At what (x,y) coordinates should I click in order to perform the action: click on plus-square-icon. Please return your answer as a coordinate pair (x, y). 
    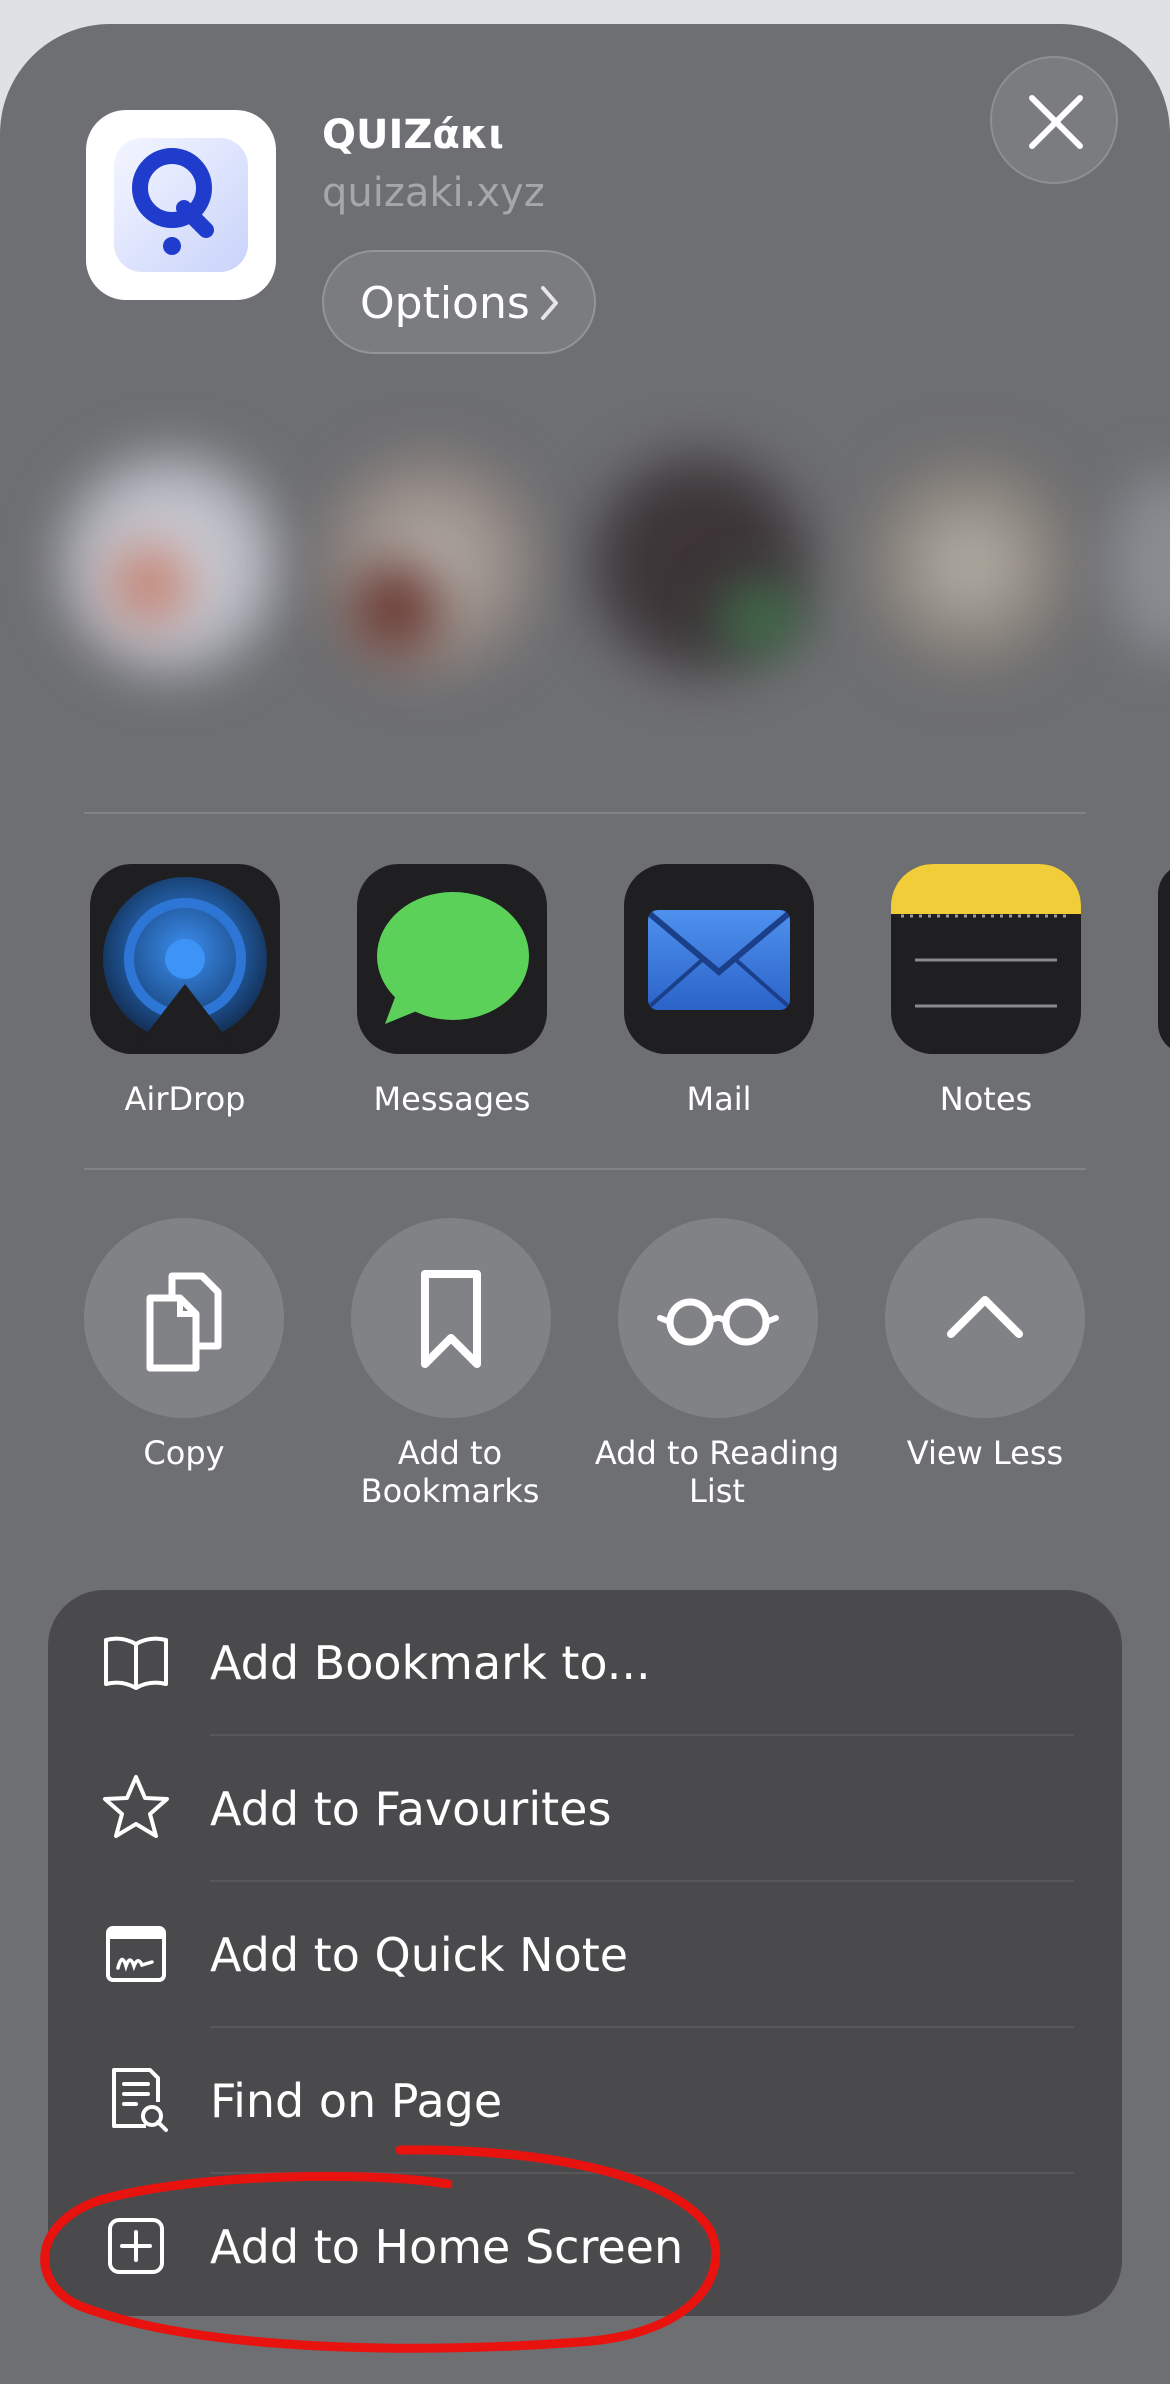
    Looking at the image, I should click on (136, 2246).